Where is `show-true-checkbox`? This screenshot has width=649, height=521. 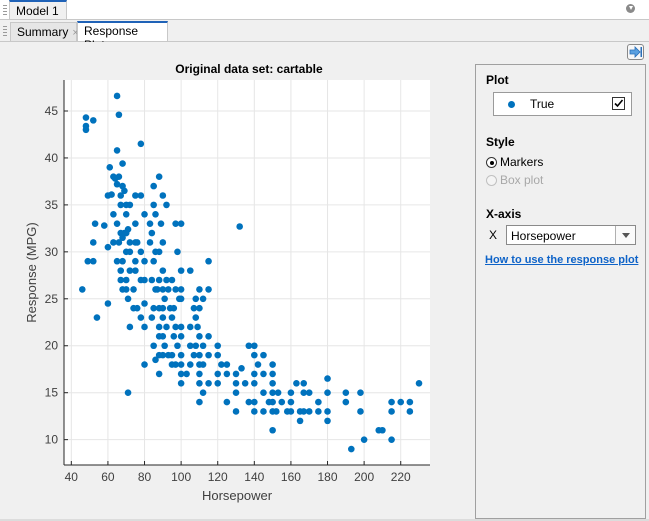 show-true-checkbox is located at coordinates (618, 103).